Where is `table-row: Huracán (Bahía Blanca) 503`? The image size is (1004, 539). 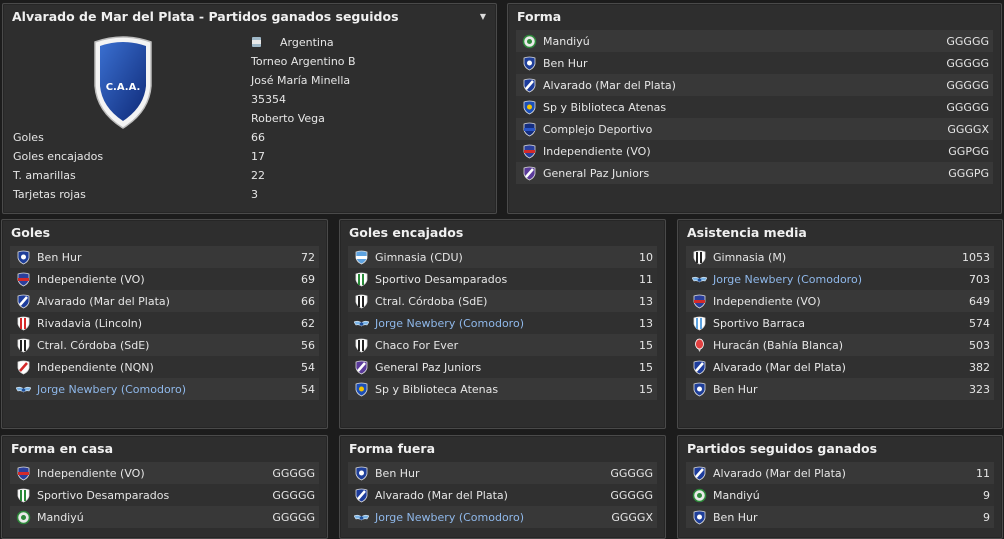 table-row: Huracán (Bahía Blanca) 503 is located at coordinates (840, 345).